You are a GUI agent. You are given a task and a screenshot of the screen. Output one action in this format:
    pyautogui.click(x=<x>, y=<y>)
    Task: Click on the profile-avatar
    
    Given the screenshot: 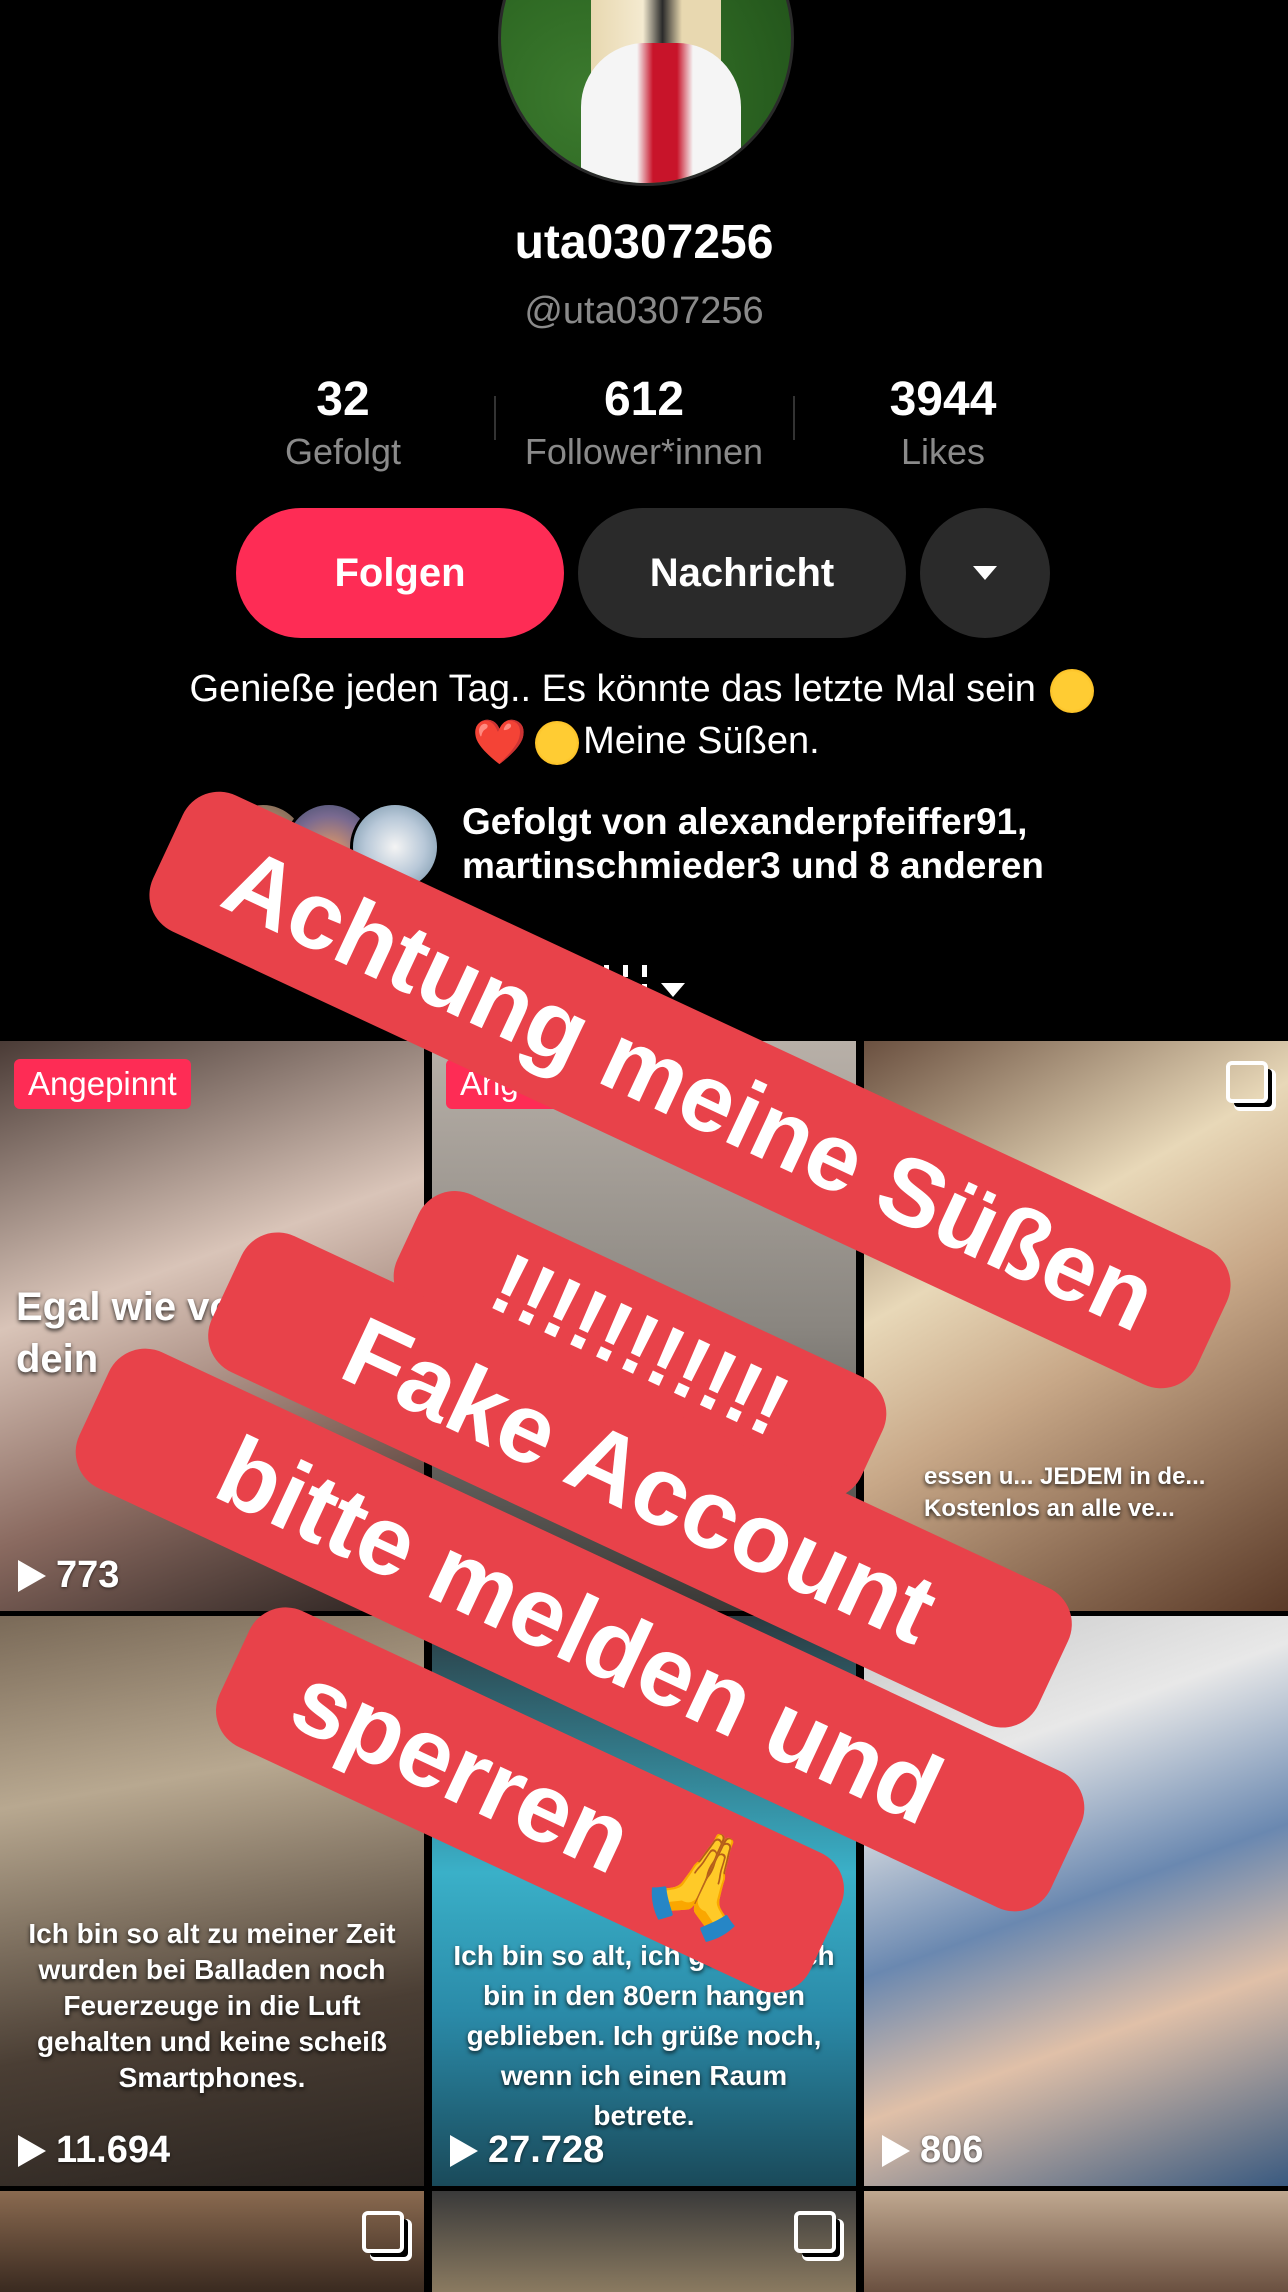 What is the action you would take?
    pyautogui.click(x=646, y=93)
    